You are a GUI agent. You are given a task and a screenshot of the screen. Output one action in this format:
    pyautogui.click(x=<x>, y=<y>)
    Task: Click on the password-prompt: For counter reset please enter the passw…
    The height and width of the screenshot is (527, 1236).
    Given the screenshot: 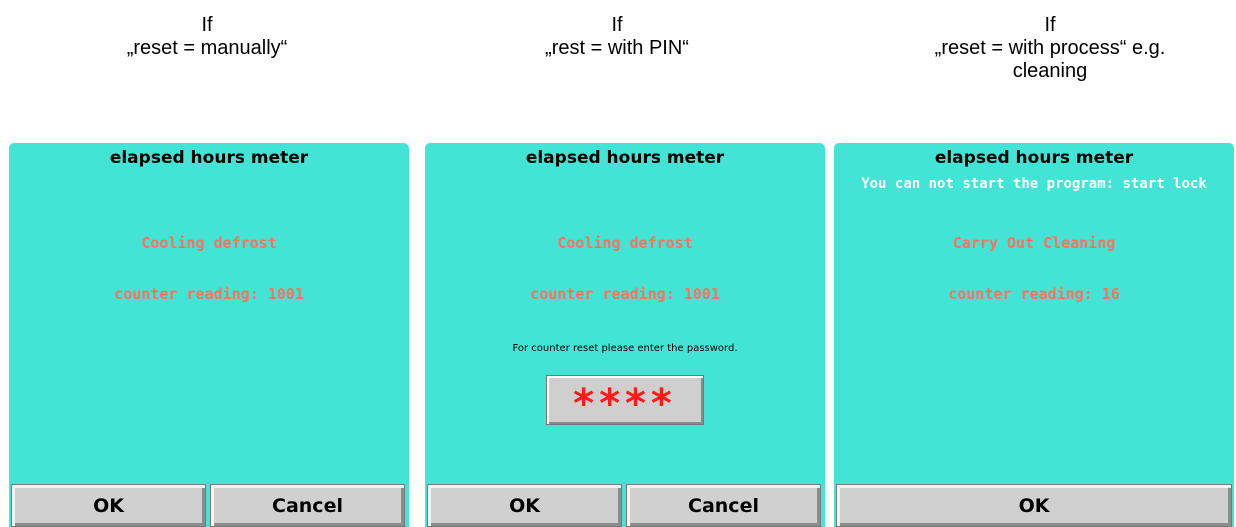 What is the action you would take?
    pyautogui.click(x=625, y=348)
    